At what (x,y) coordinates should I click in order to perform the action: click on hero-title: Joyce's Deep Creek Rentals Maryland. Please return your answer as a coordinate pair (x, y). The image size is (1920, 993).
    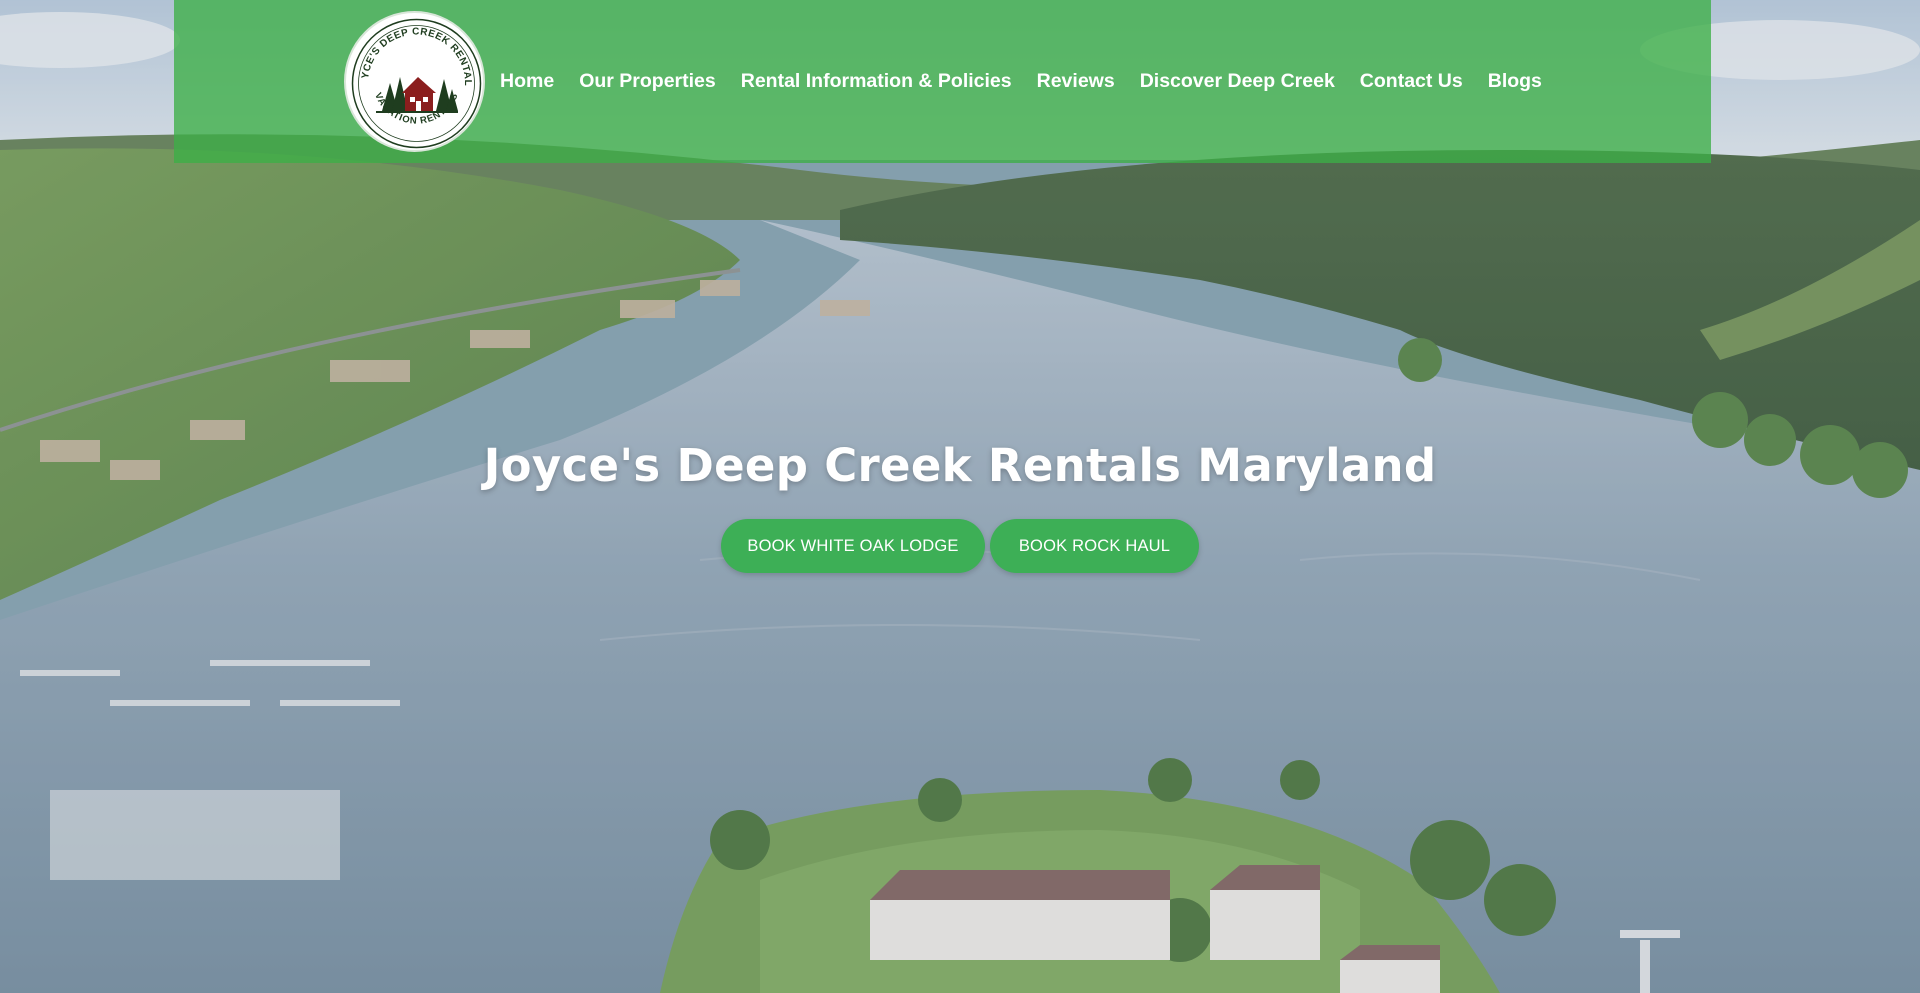
    Looking at the image, I should click on (960, 465).